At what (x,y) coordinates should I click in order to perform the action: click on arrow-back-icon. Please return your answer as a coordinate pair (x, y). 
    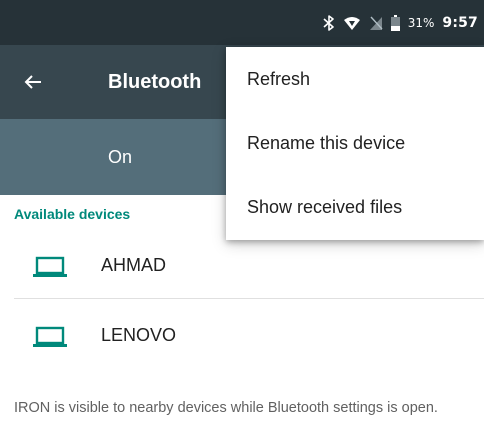
    Looking at the image, I should click on (33, 82).